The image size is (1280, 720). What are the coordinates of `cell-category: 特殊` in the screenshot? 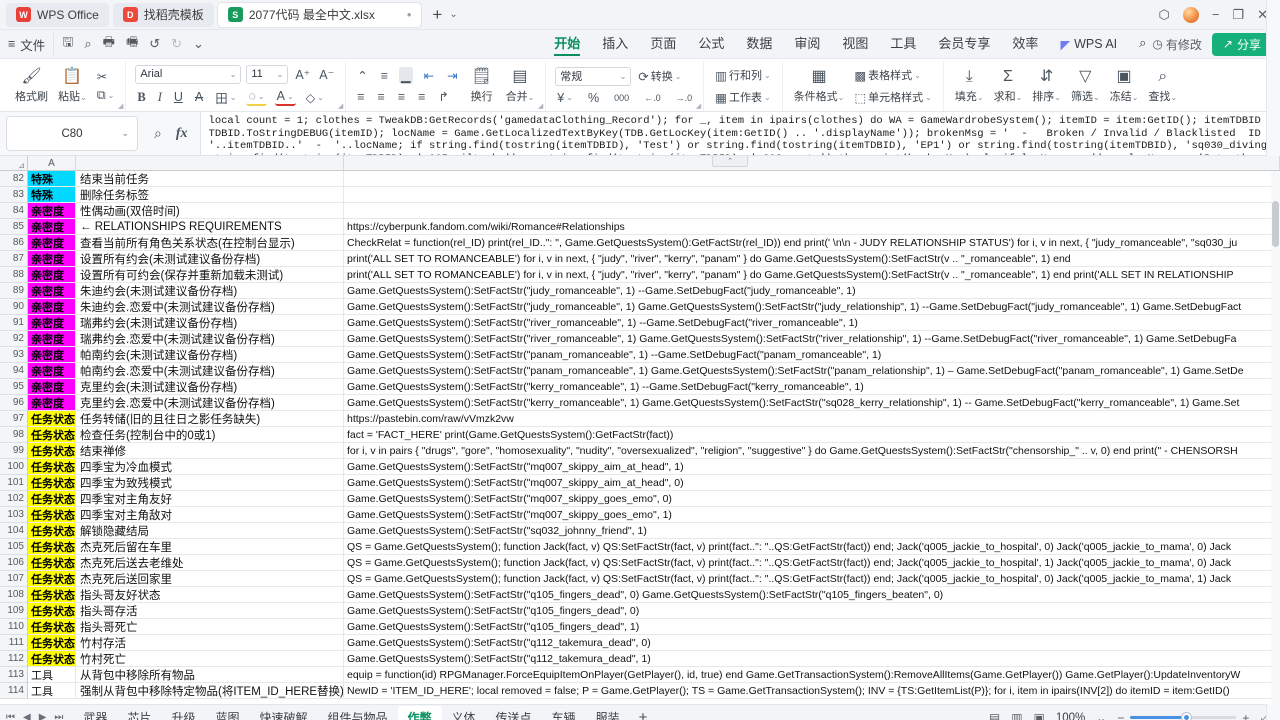 It's located at (52, 178).